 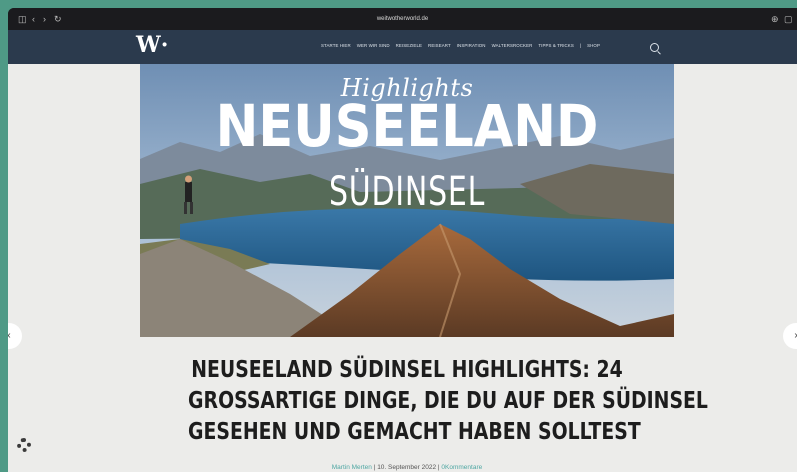 I want to click on back-icon: ‹, so click(x=33, y=19).